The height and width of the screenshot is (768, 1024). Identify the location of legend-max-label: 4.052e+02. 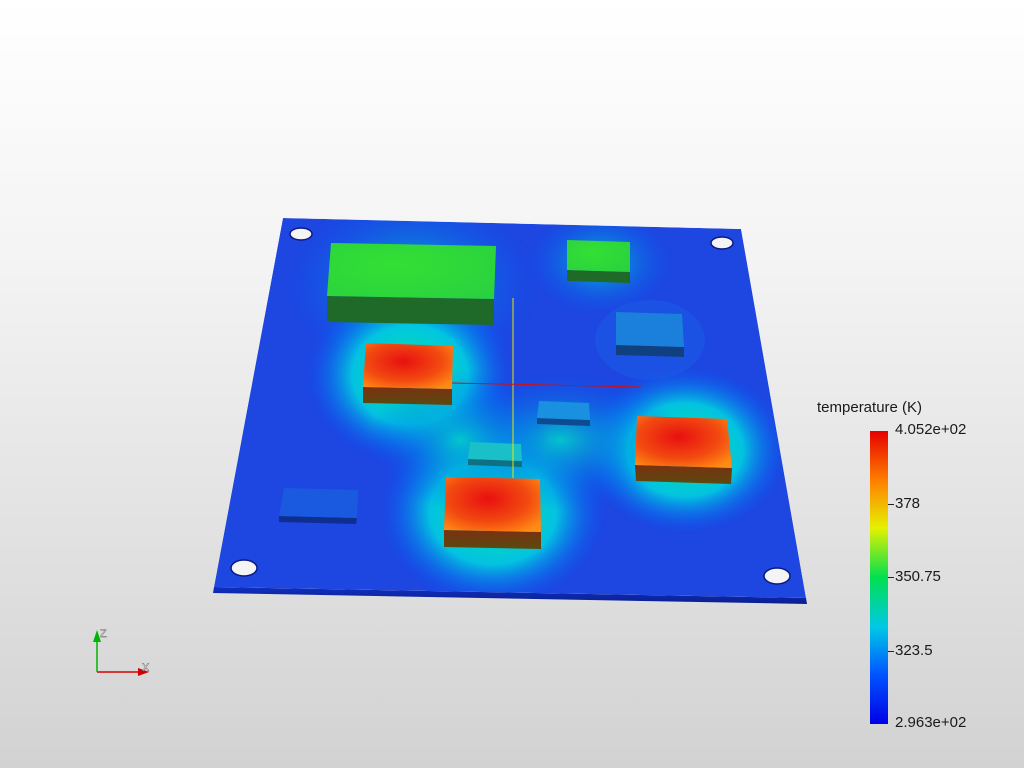
(931, 429).